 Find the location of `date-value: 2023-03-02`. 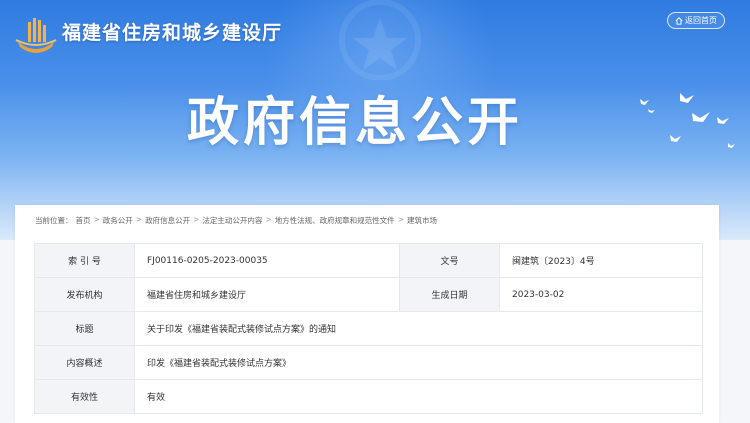

date-value: 2023-03-02 is located at coordinates (601, 294).